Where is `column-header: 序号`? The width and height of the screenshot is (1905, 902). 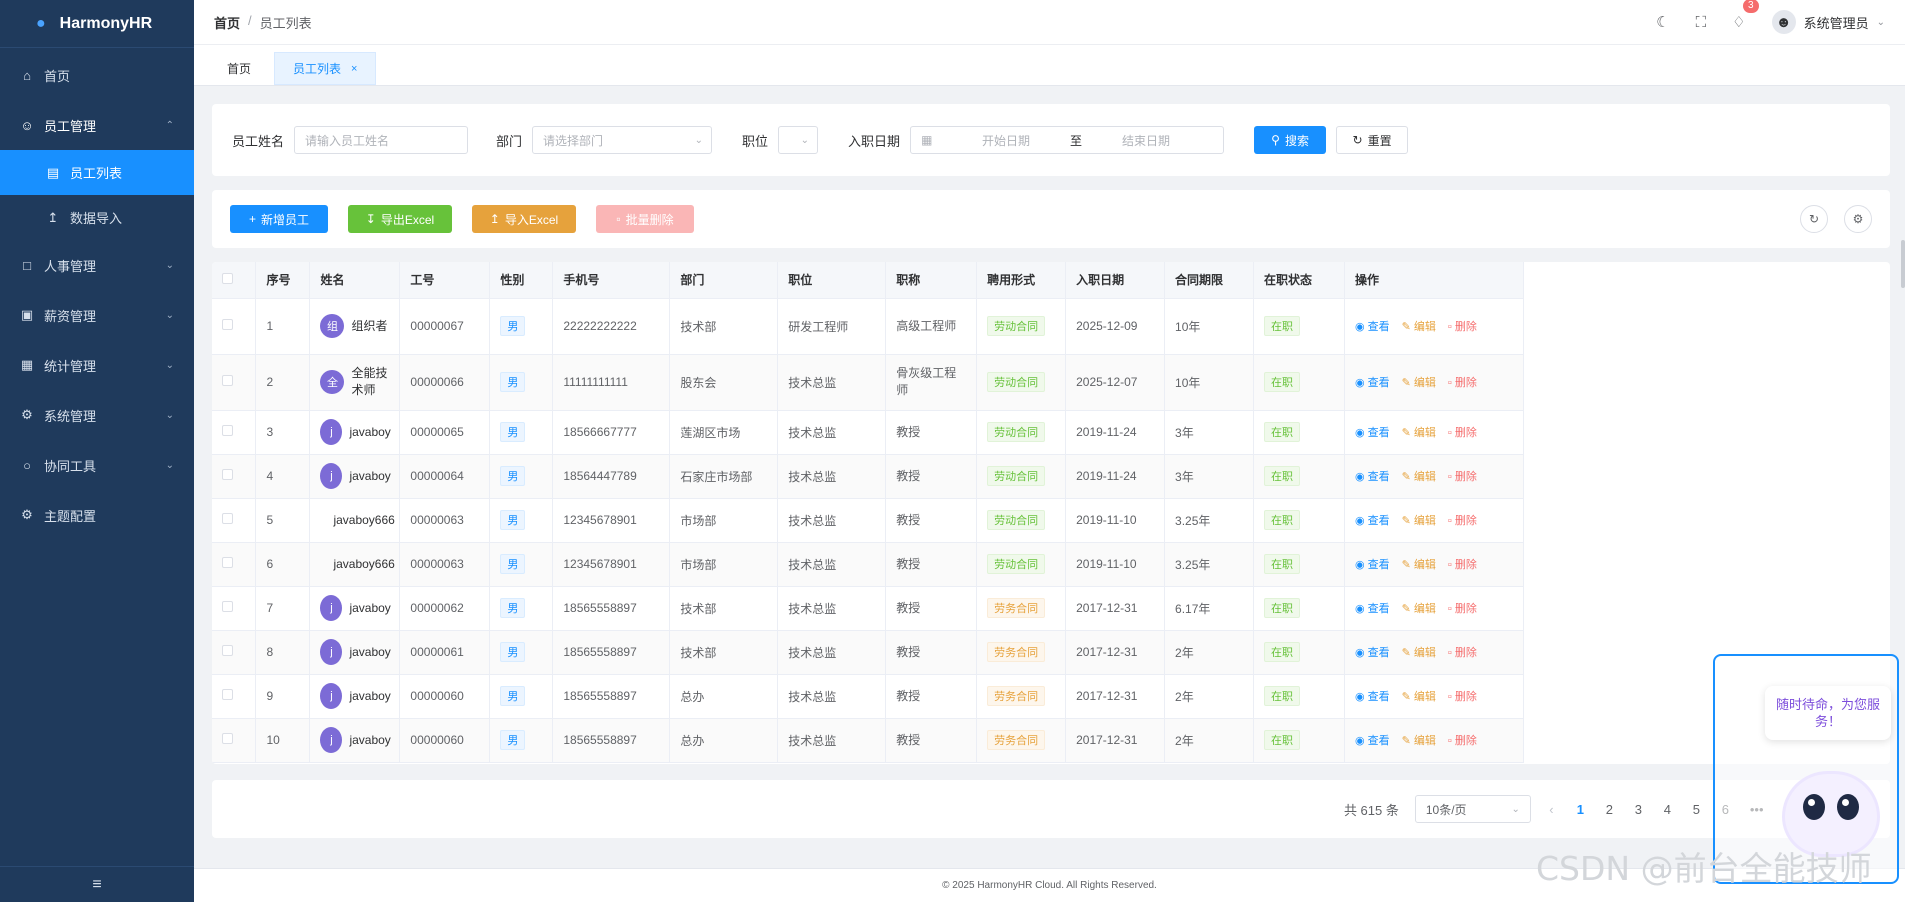
column-header: 序号 is located at coordinates (283, 280).